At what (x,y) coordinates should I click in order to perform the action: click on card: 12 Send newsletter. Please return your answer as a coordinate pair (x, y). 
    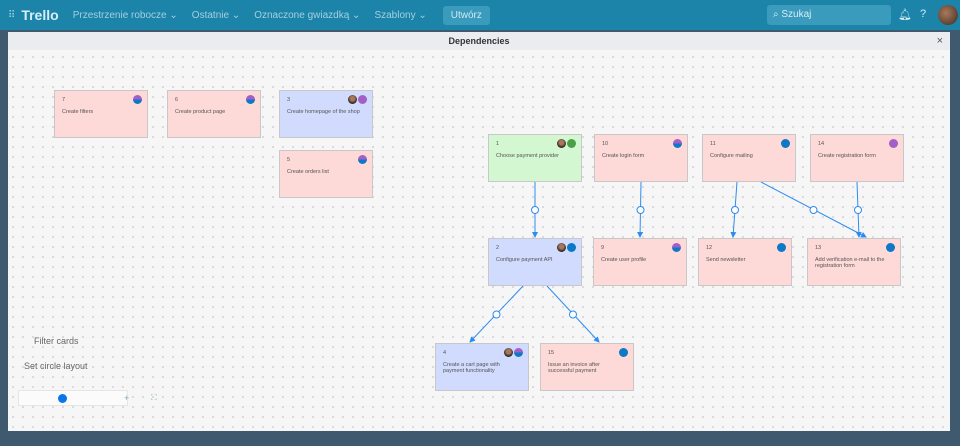
    Looking at the image, I should click on (745, 262).